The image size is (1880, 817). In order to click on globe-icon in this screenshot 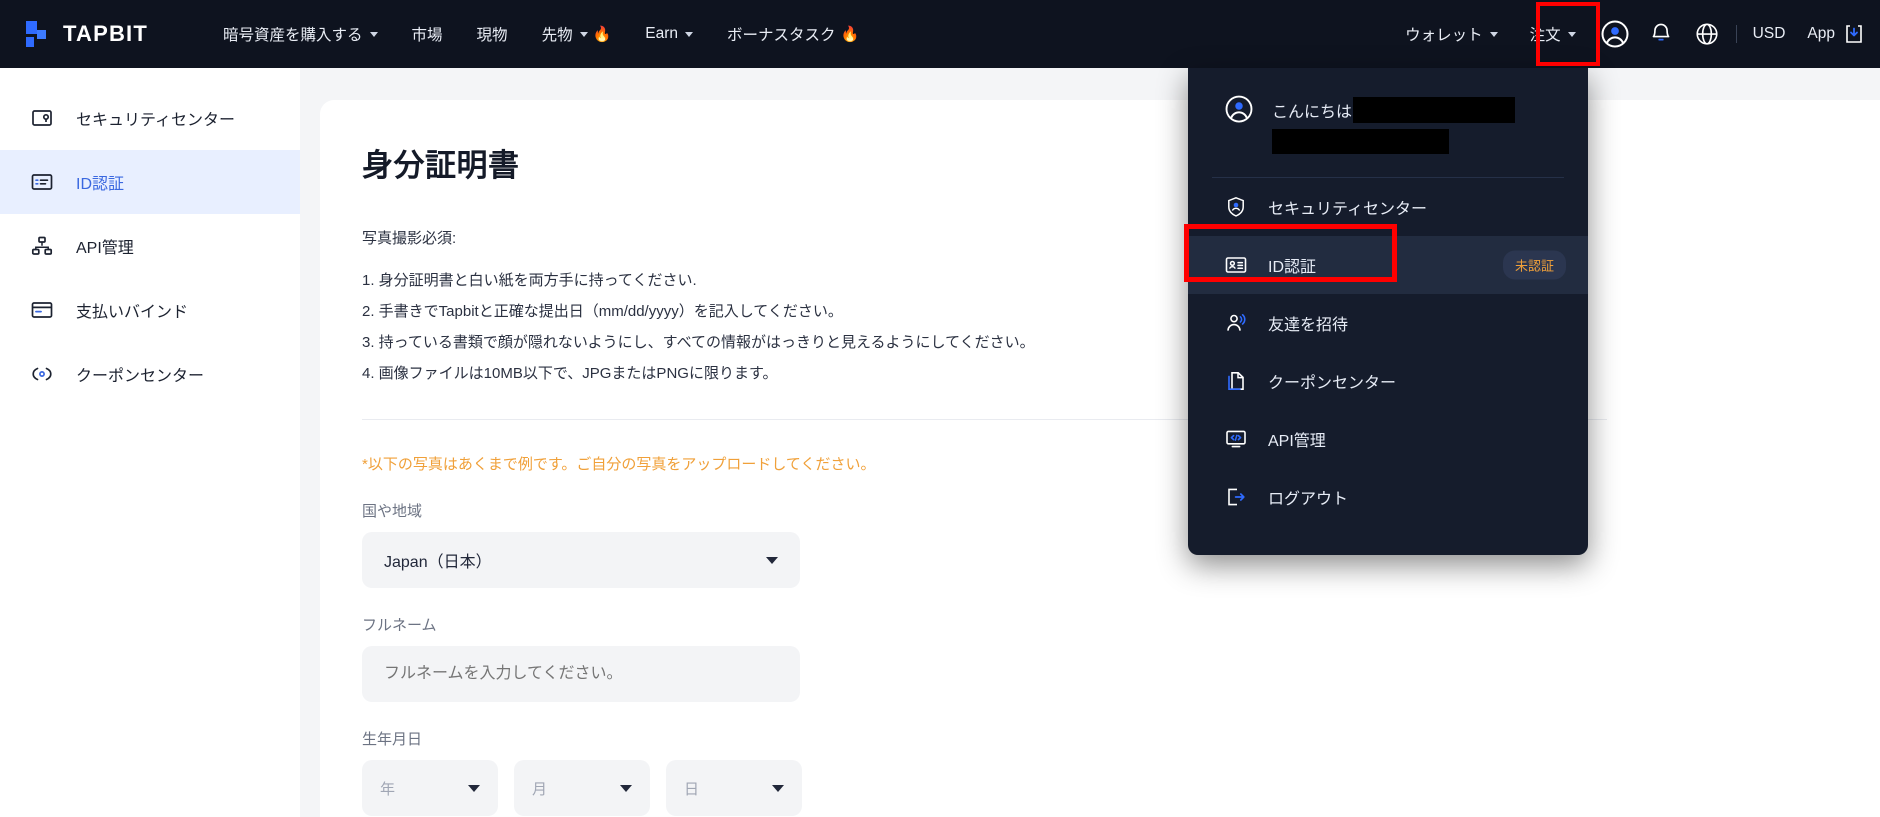, I will do `click(1707, 34)`.